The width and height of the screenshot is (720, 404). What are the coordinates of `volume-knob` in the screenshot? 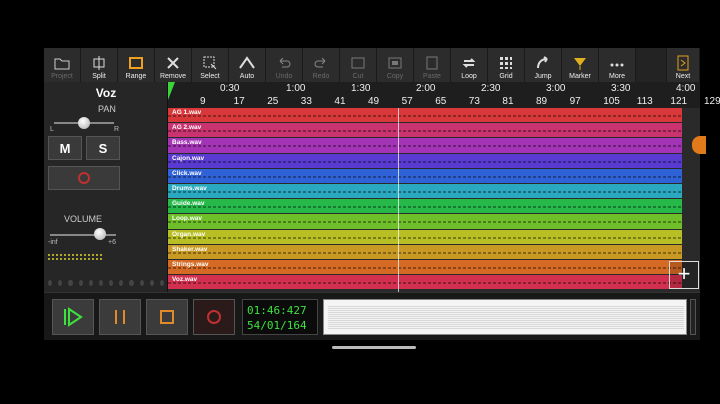 It's located at (99, 234).